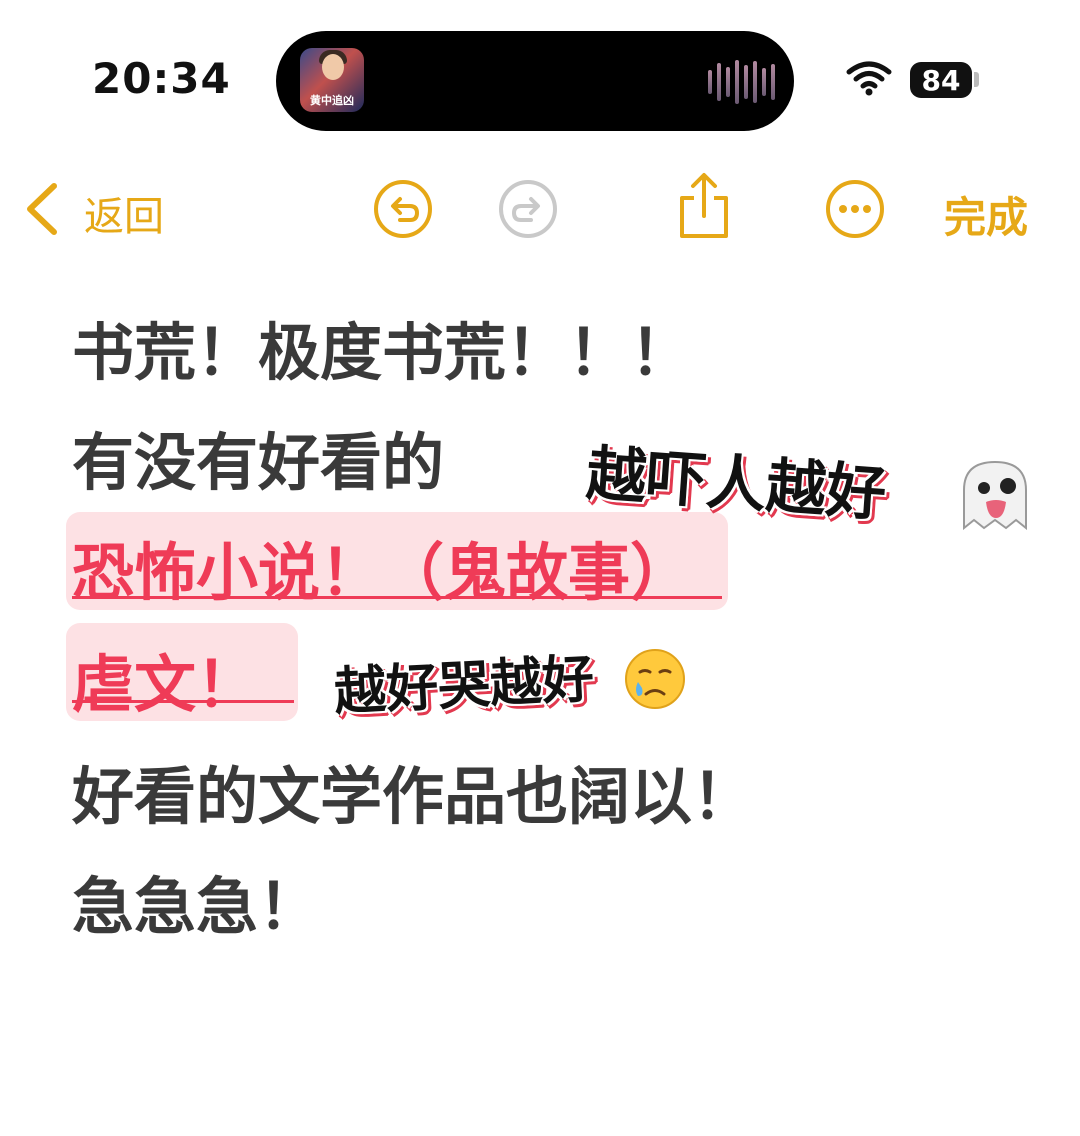 The image size is (1080, 1136). Describe the element at coordinates (413, 796) in the screenshot. I see `note-line-5: 好看的文学作品也阔以！` at that location.